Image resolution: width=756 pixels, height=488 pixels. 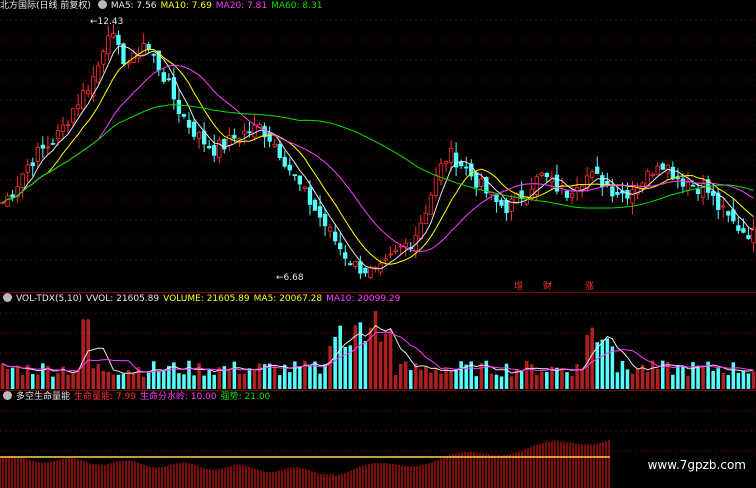 I want to click on volume-value: VOLUME: 21605.89, so click(x=206, y=299).